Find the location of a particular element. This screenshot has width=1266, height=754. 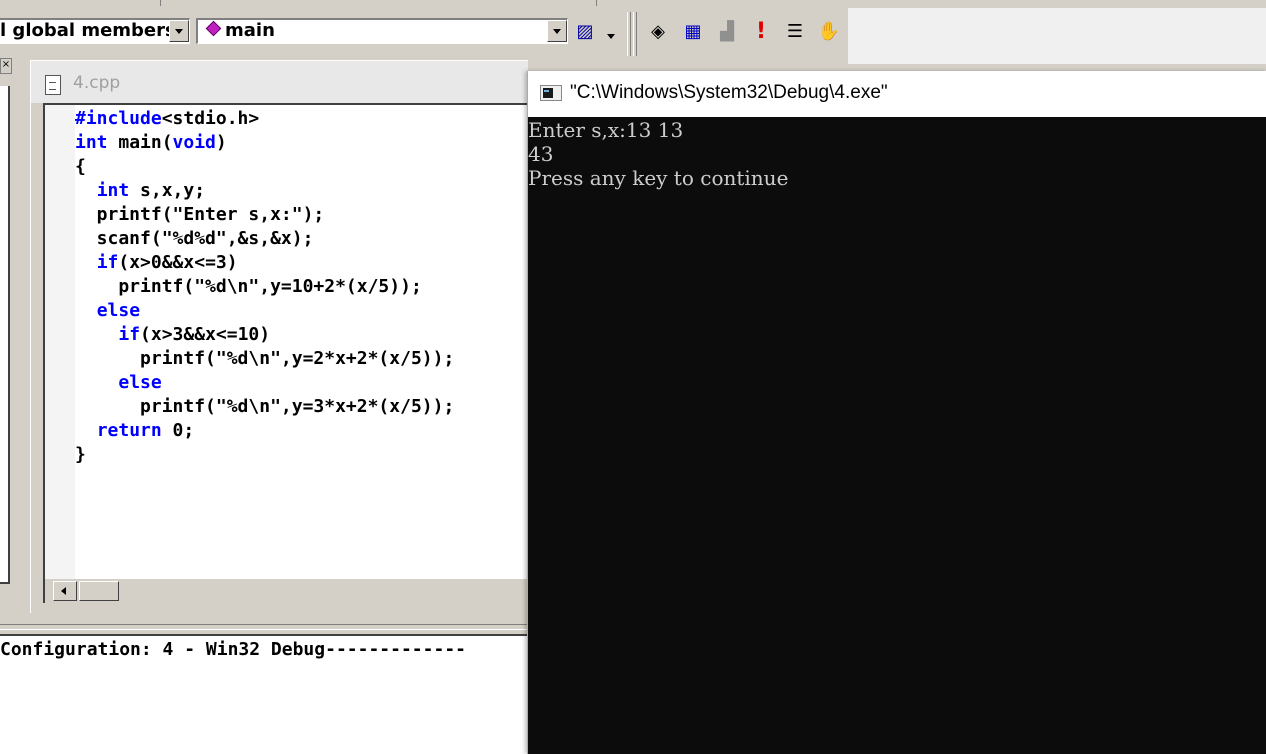

code-text: printf("%d\n",y=2*x+2*(x/5)); is located at coordinates (265, 358).